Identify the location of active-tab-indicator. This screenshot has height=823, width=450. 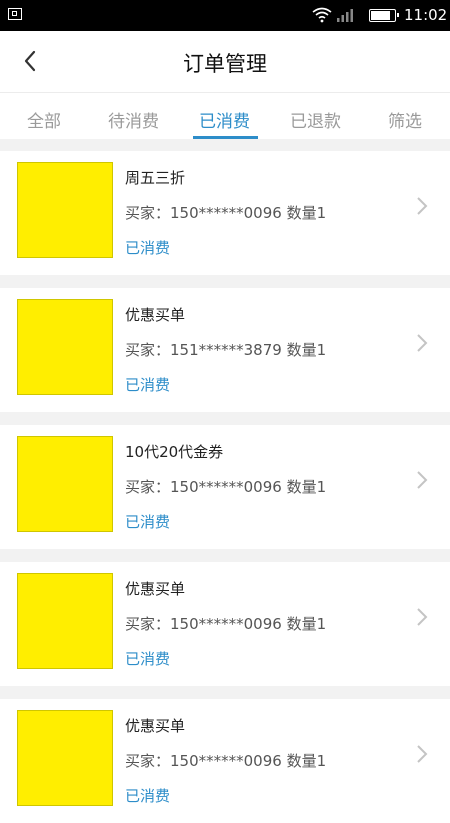
(225, 137).